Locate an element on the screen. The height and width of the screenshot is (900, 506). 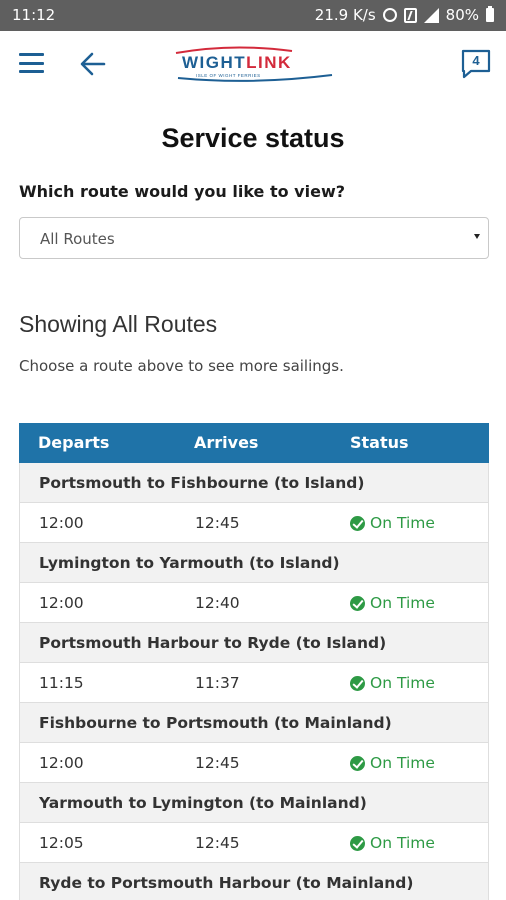
route-row: Ryde to Portsmouth Harbour (to Mainland) is located at coordinates (254, 881).